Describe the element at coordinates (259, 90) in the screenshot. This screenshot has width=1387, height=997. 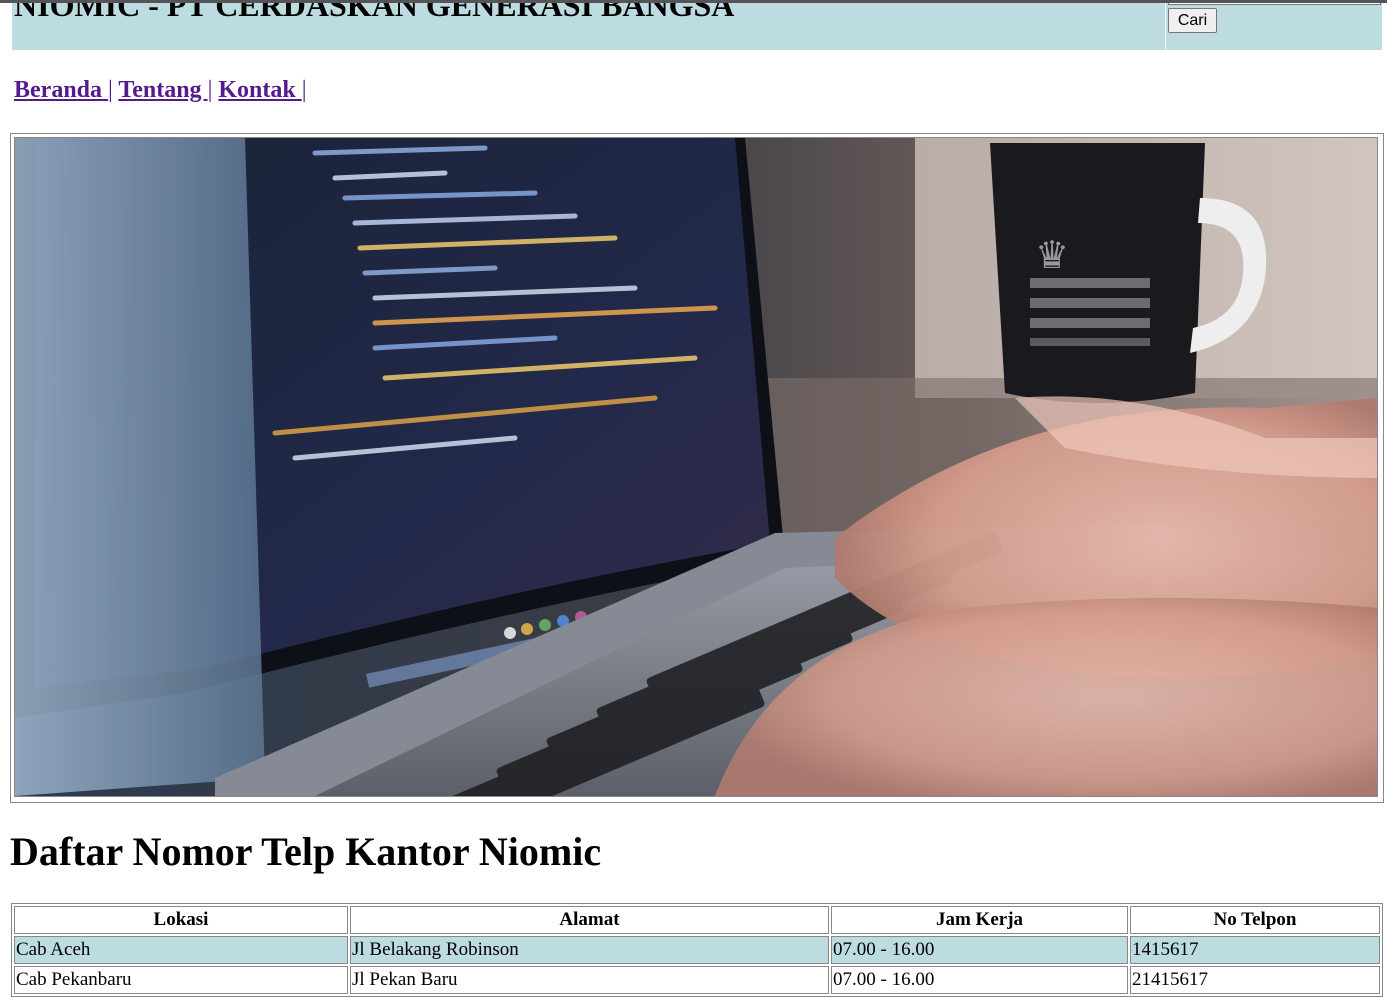
I see `nav-link-kontak: Kontak` at that location.